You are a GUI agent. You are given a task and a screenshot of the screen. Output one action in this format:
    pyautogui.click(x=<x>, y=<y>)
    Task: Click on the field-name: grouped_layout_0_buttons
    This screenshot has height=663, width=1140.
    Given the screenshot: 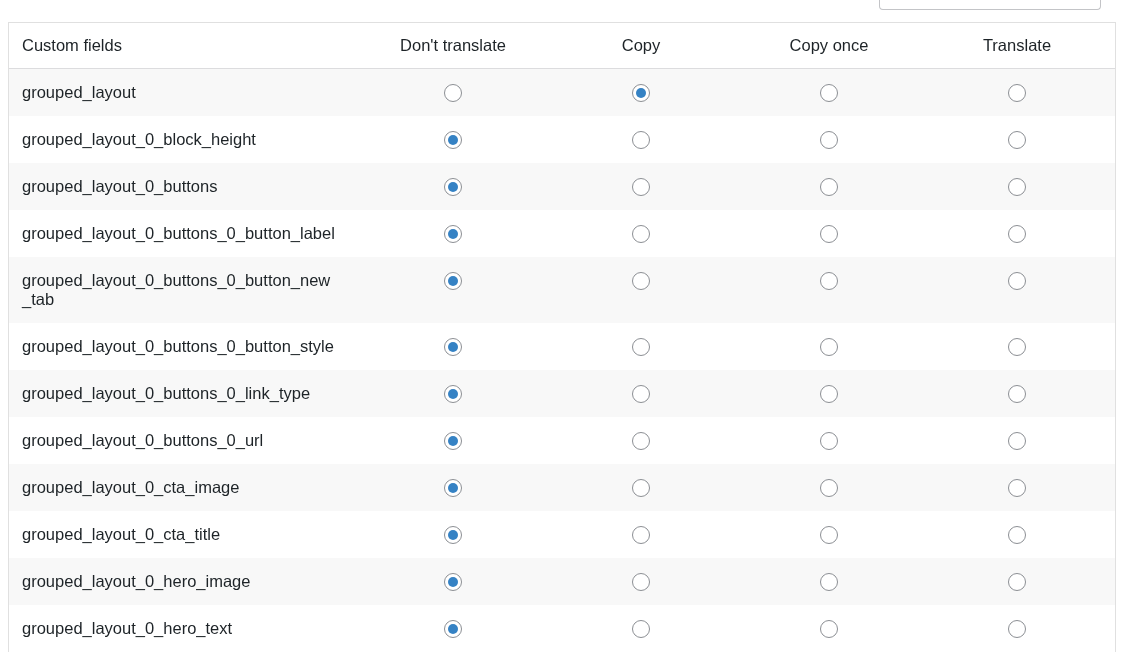 What is the action you would take?
    pyautogui.click(x=120, y=186)
    